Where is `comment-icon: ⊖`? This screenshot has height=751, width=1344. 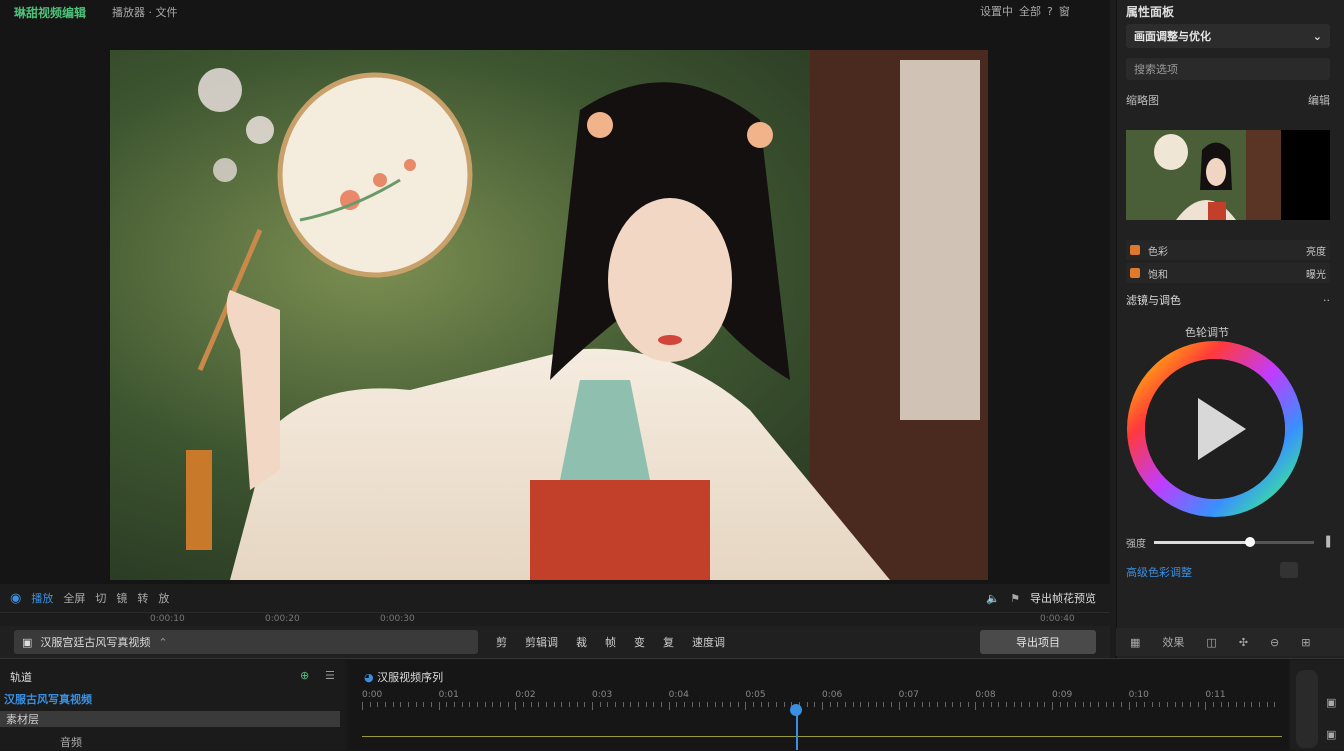 comment-icon: ⊖ is located at coordinates (1274, 642).